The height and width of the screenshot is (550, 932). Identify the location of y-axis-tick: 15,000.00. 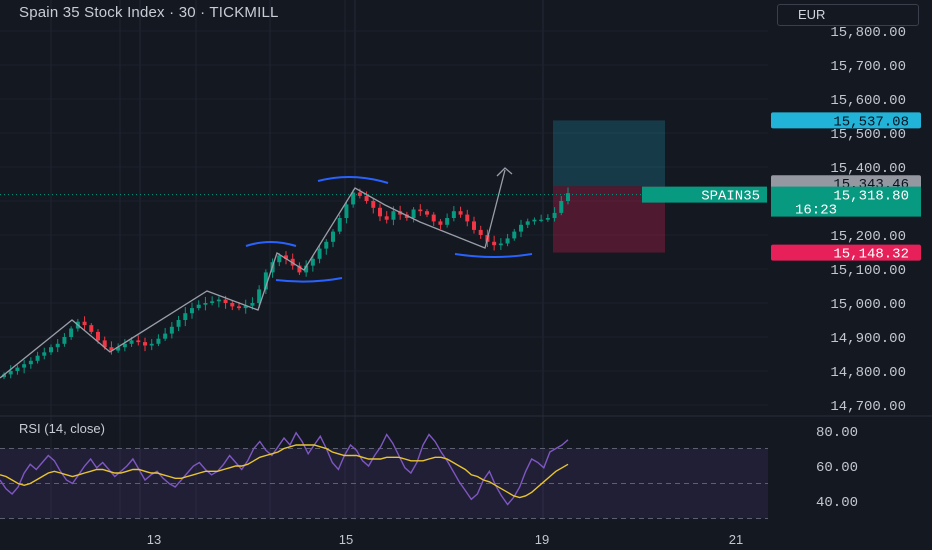
(868, 305).